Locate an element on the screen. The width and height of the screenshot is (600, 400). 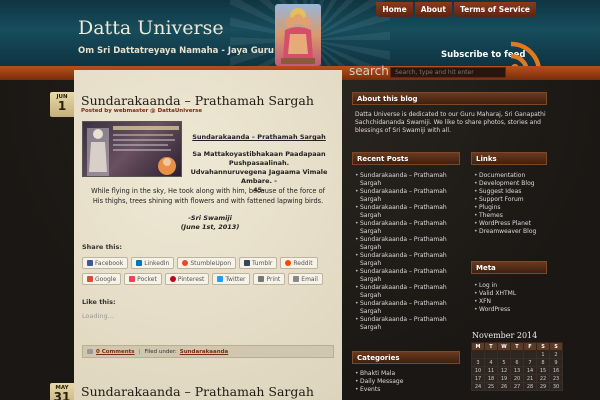
meta-item: XFN is located at coordinates (511, 302).